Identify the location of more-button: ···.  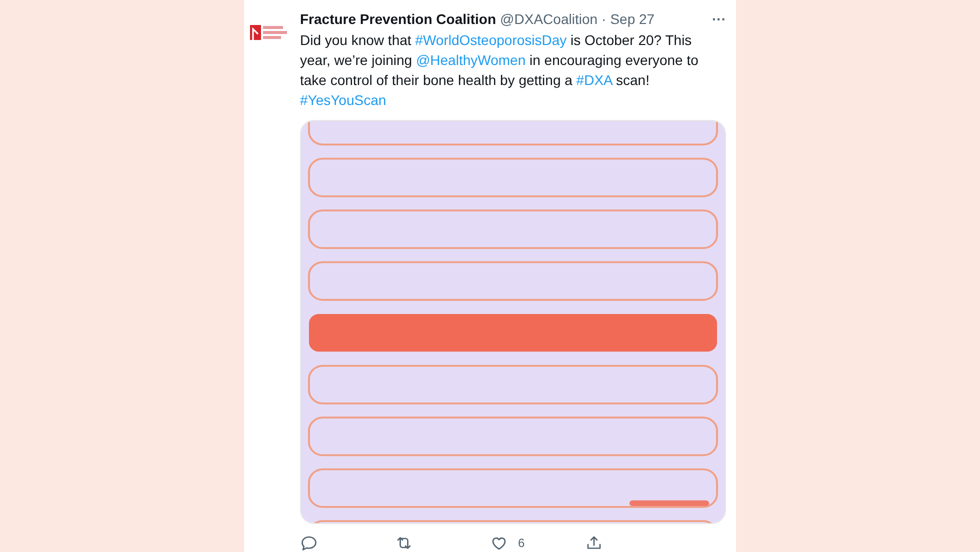
(719, 19).